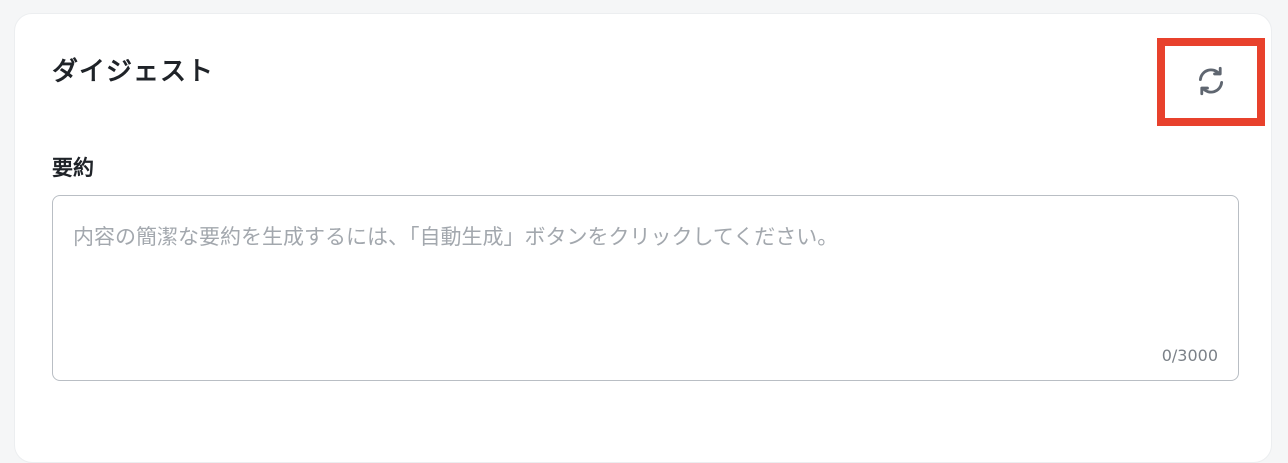 This screenshot has width=1288, height=463. I want to click on digest-title: ダイジェスト, so click(133, 72).